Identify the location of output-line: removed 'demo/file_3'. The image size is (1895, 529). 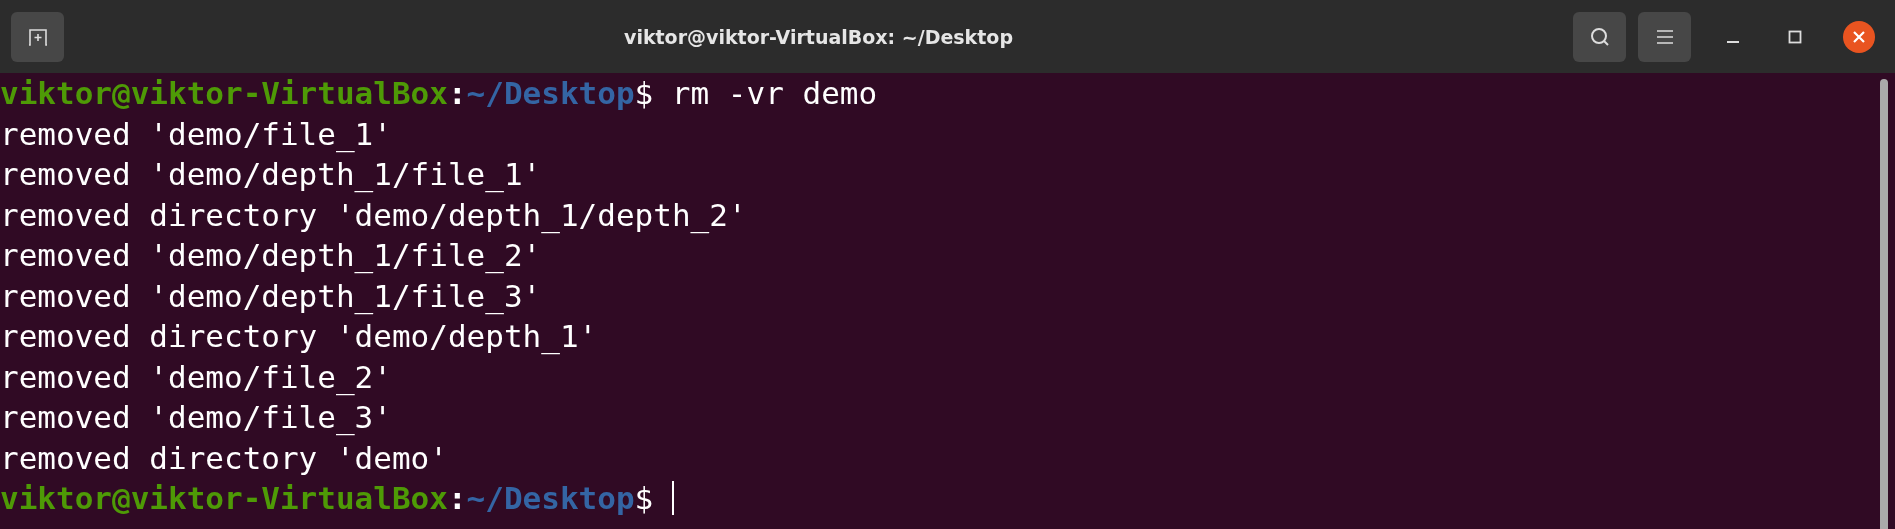
(196, 418).